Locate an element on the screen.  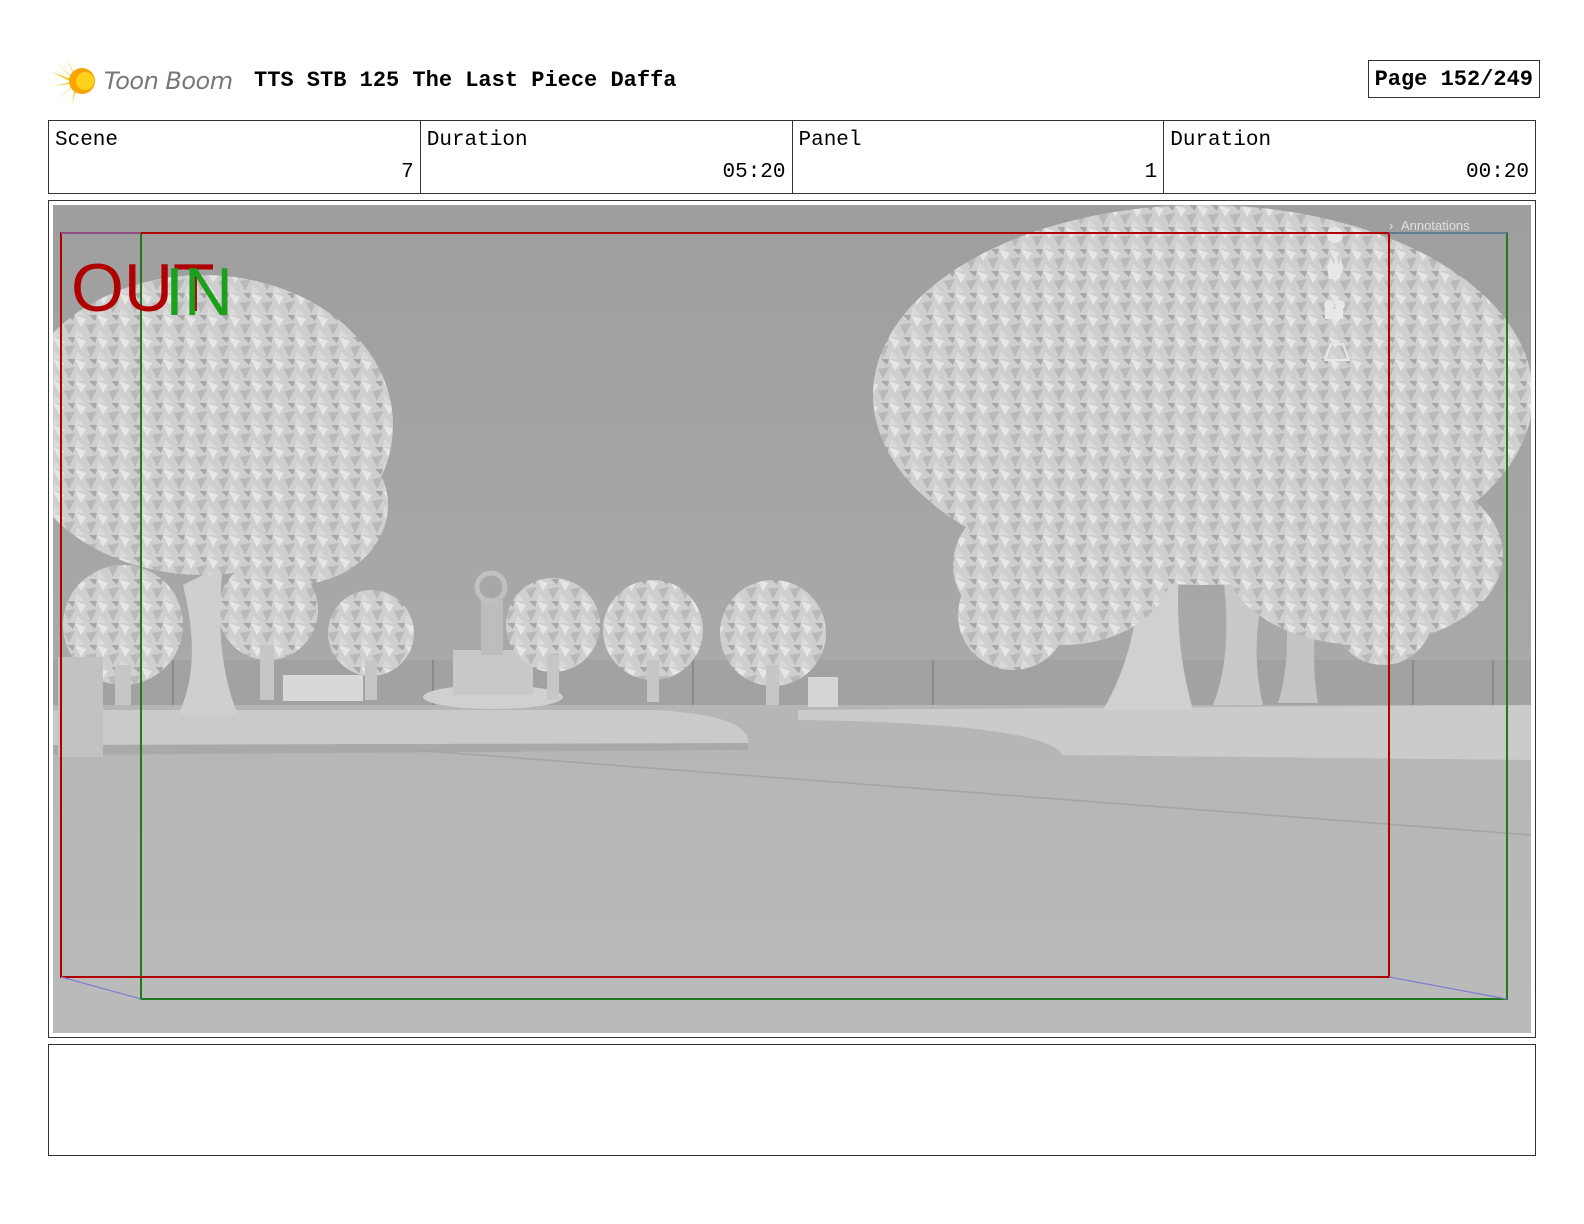
scene-label: Scene is located at coordinates (87, 140).